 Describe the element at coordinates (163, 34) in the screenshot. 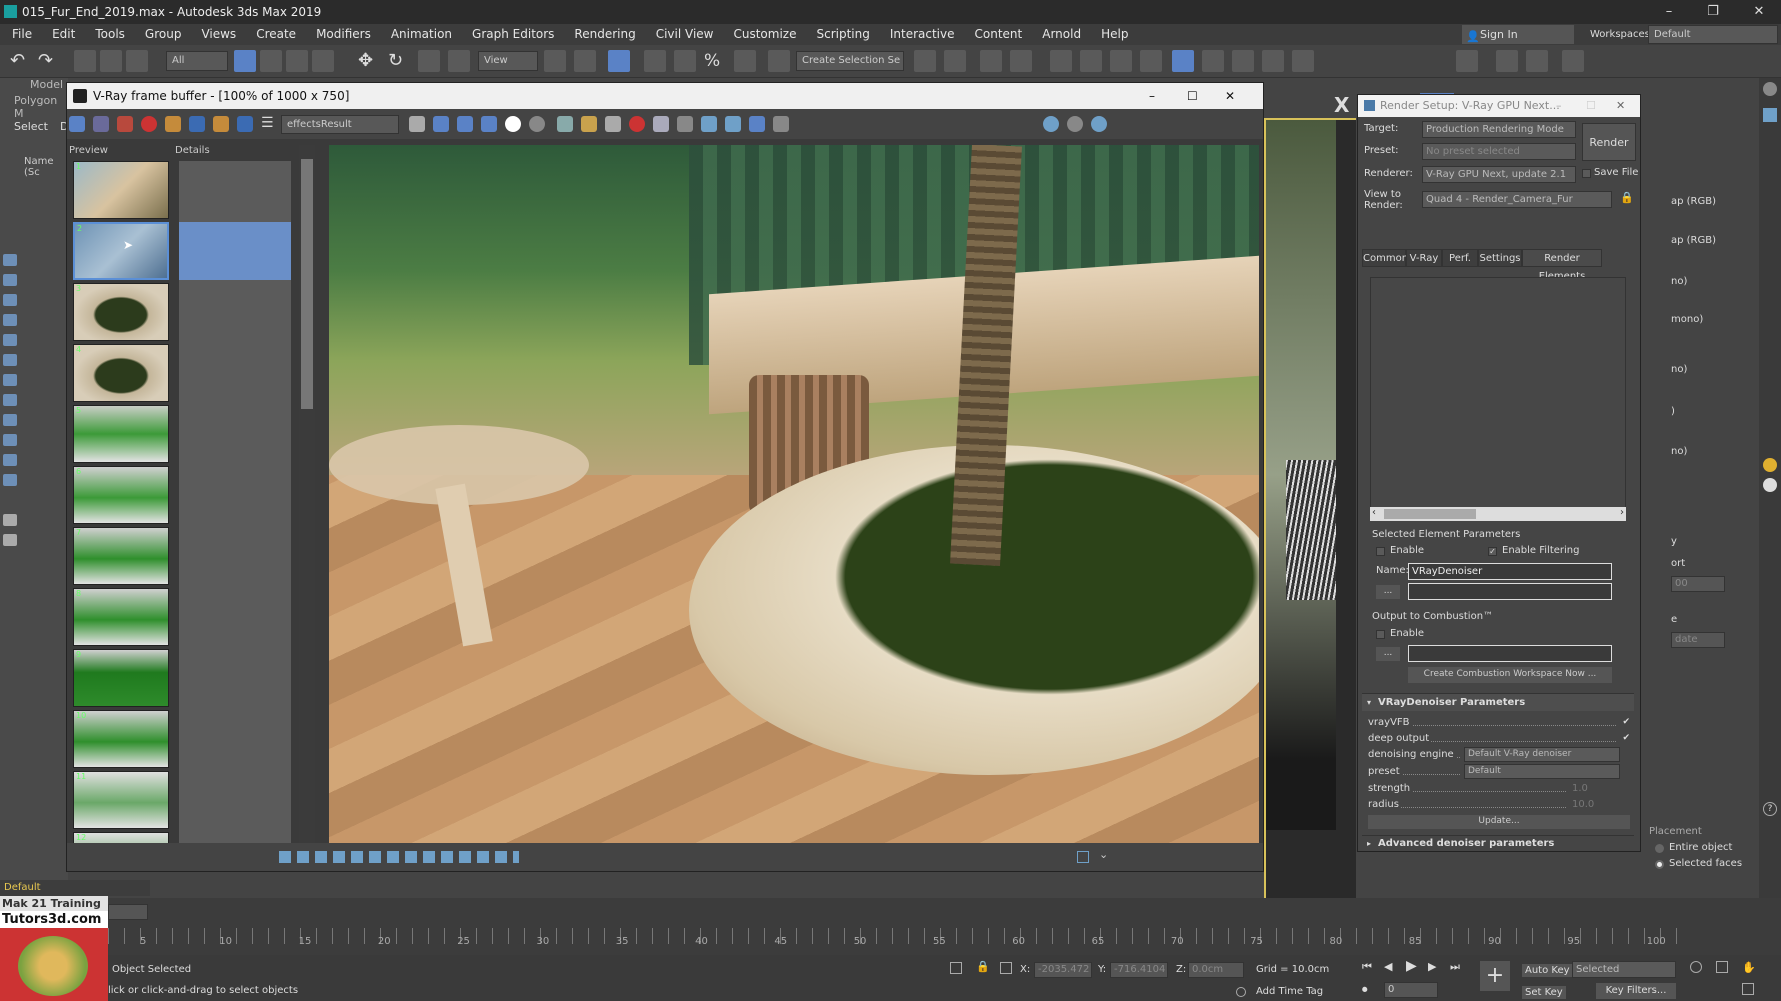

I see `menu-group: Group` at that location.